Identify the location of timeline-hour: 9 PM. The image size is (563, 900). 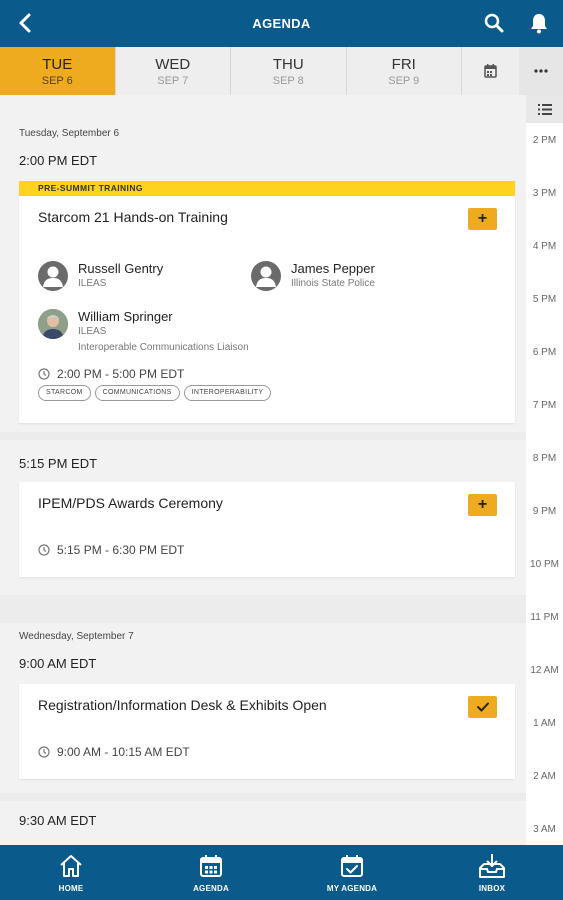
(544, 511).